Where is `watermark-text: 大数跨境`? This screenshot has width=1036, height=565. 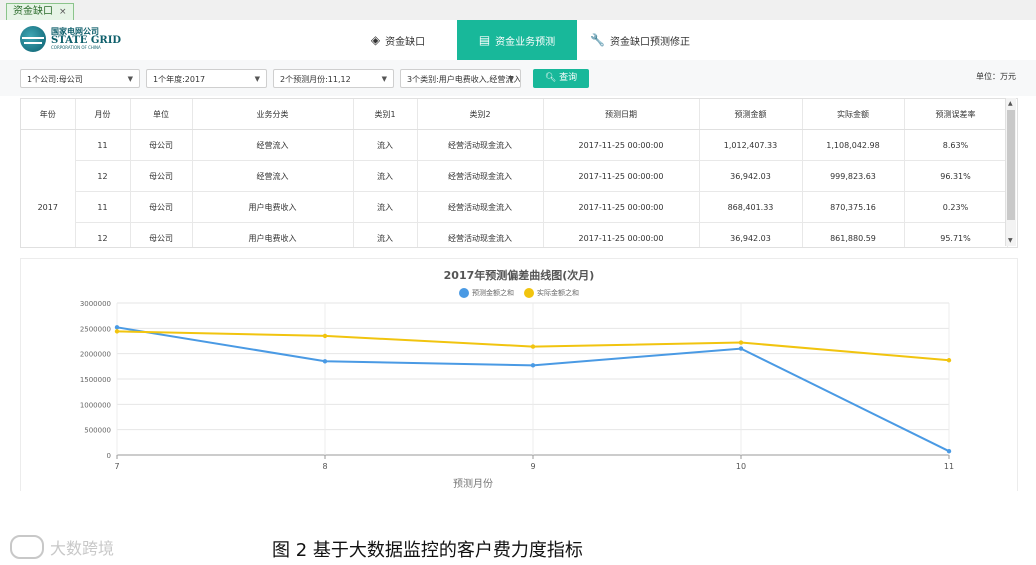 watermark-text: 大数跨境 is located at coordinates (82, 548).